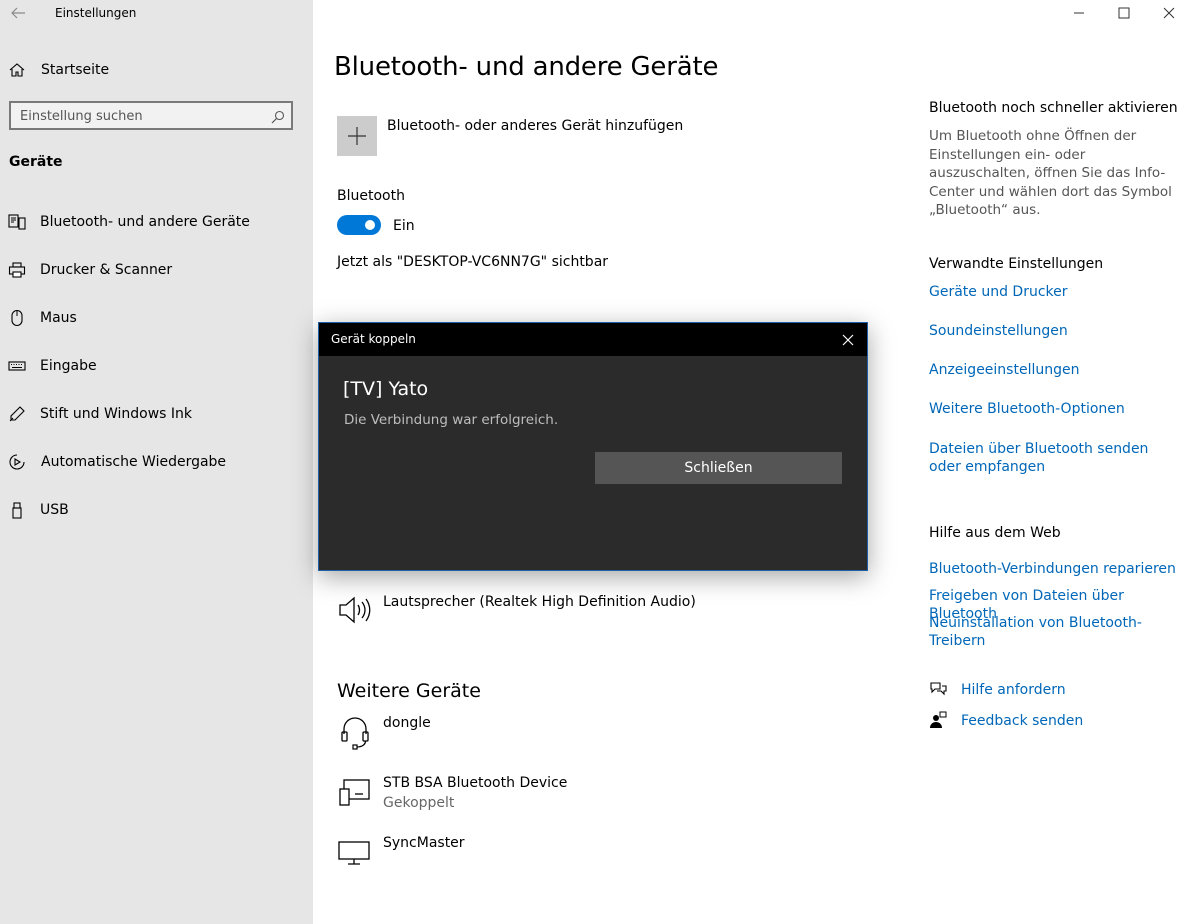  I want to click on web-help-title: Hilfe aus dem Web, so click(995, 533).